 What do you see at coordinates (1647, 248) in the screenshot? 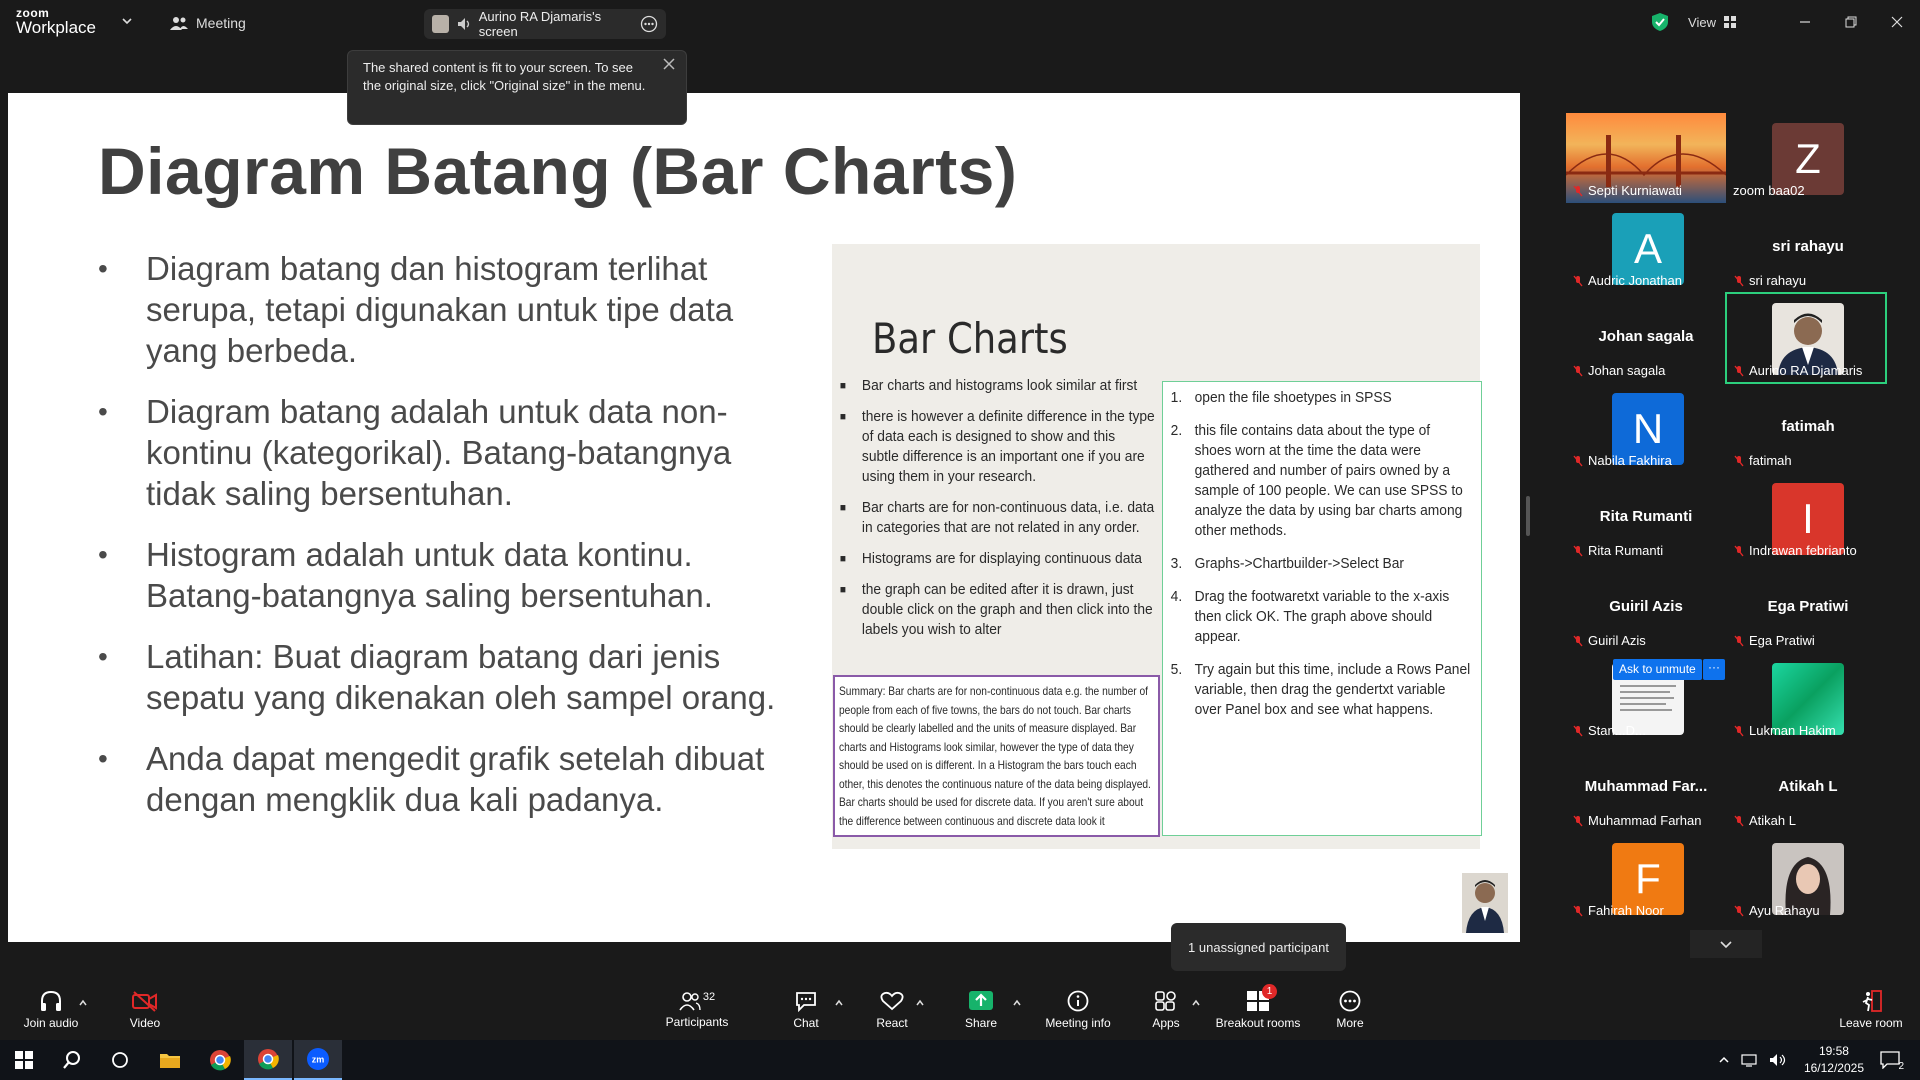
I see `avatar-letter: A` at bounding box center [1647, 248].